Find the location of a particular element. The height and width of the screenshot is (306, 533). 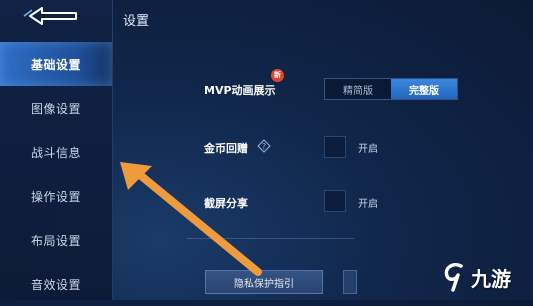

mvp-animation-label: MVP动画展示 is located at coordinates (240, 90).